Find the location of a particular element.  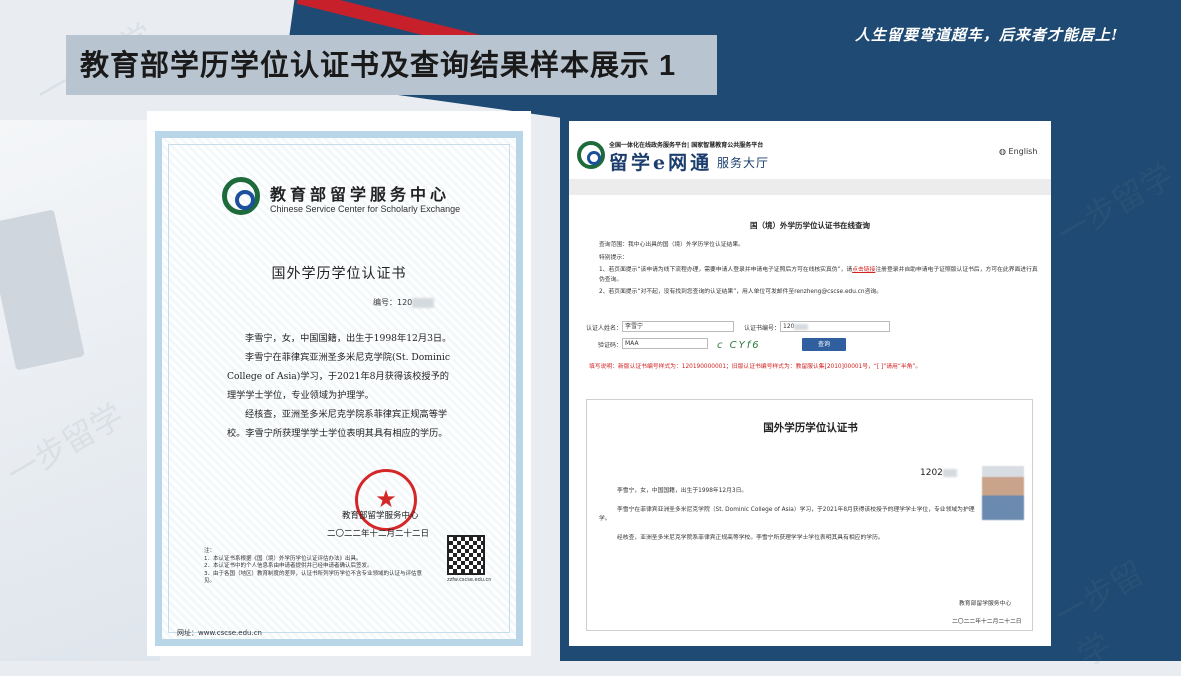

captcha-image: c CYf6 is located at coordinates (739, 345).